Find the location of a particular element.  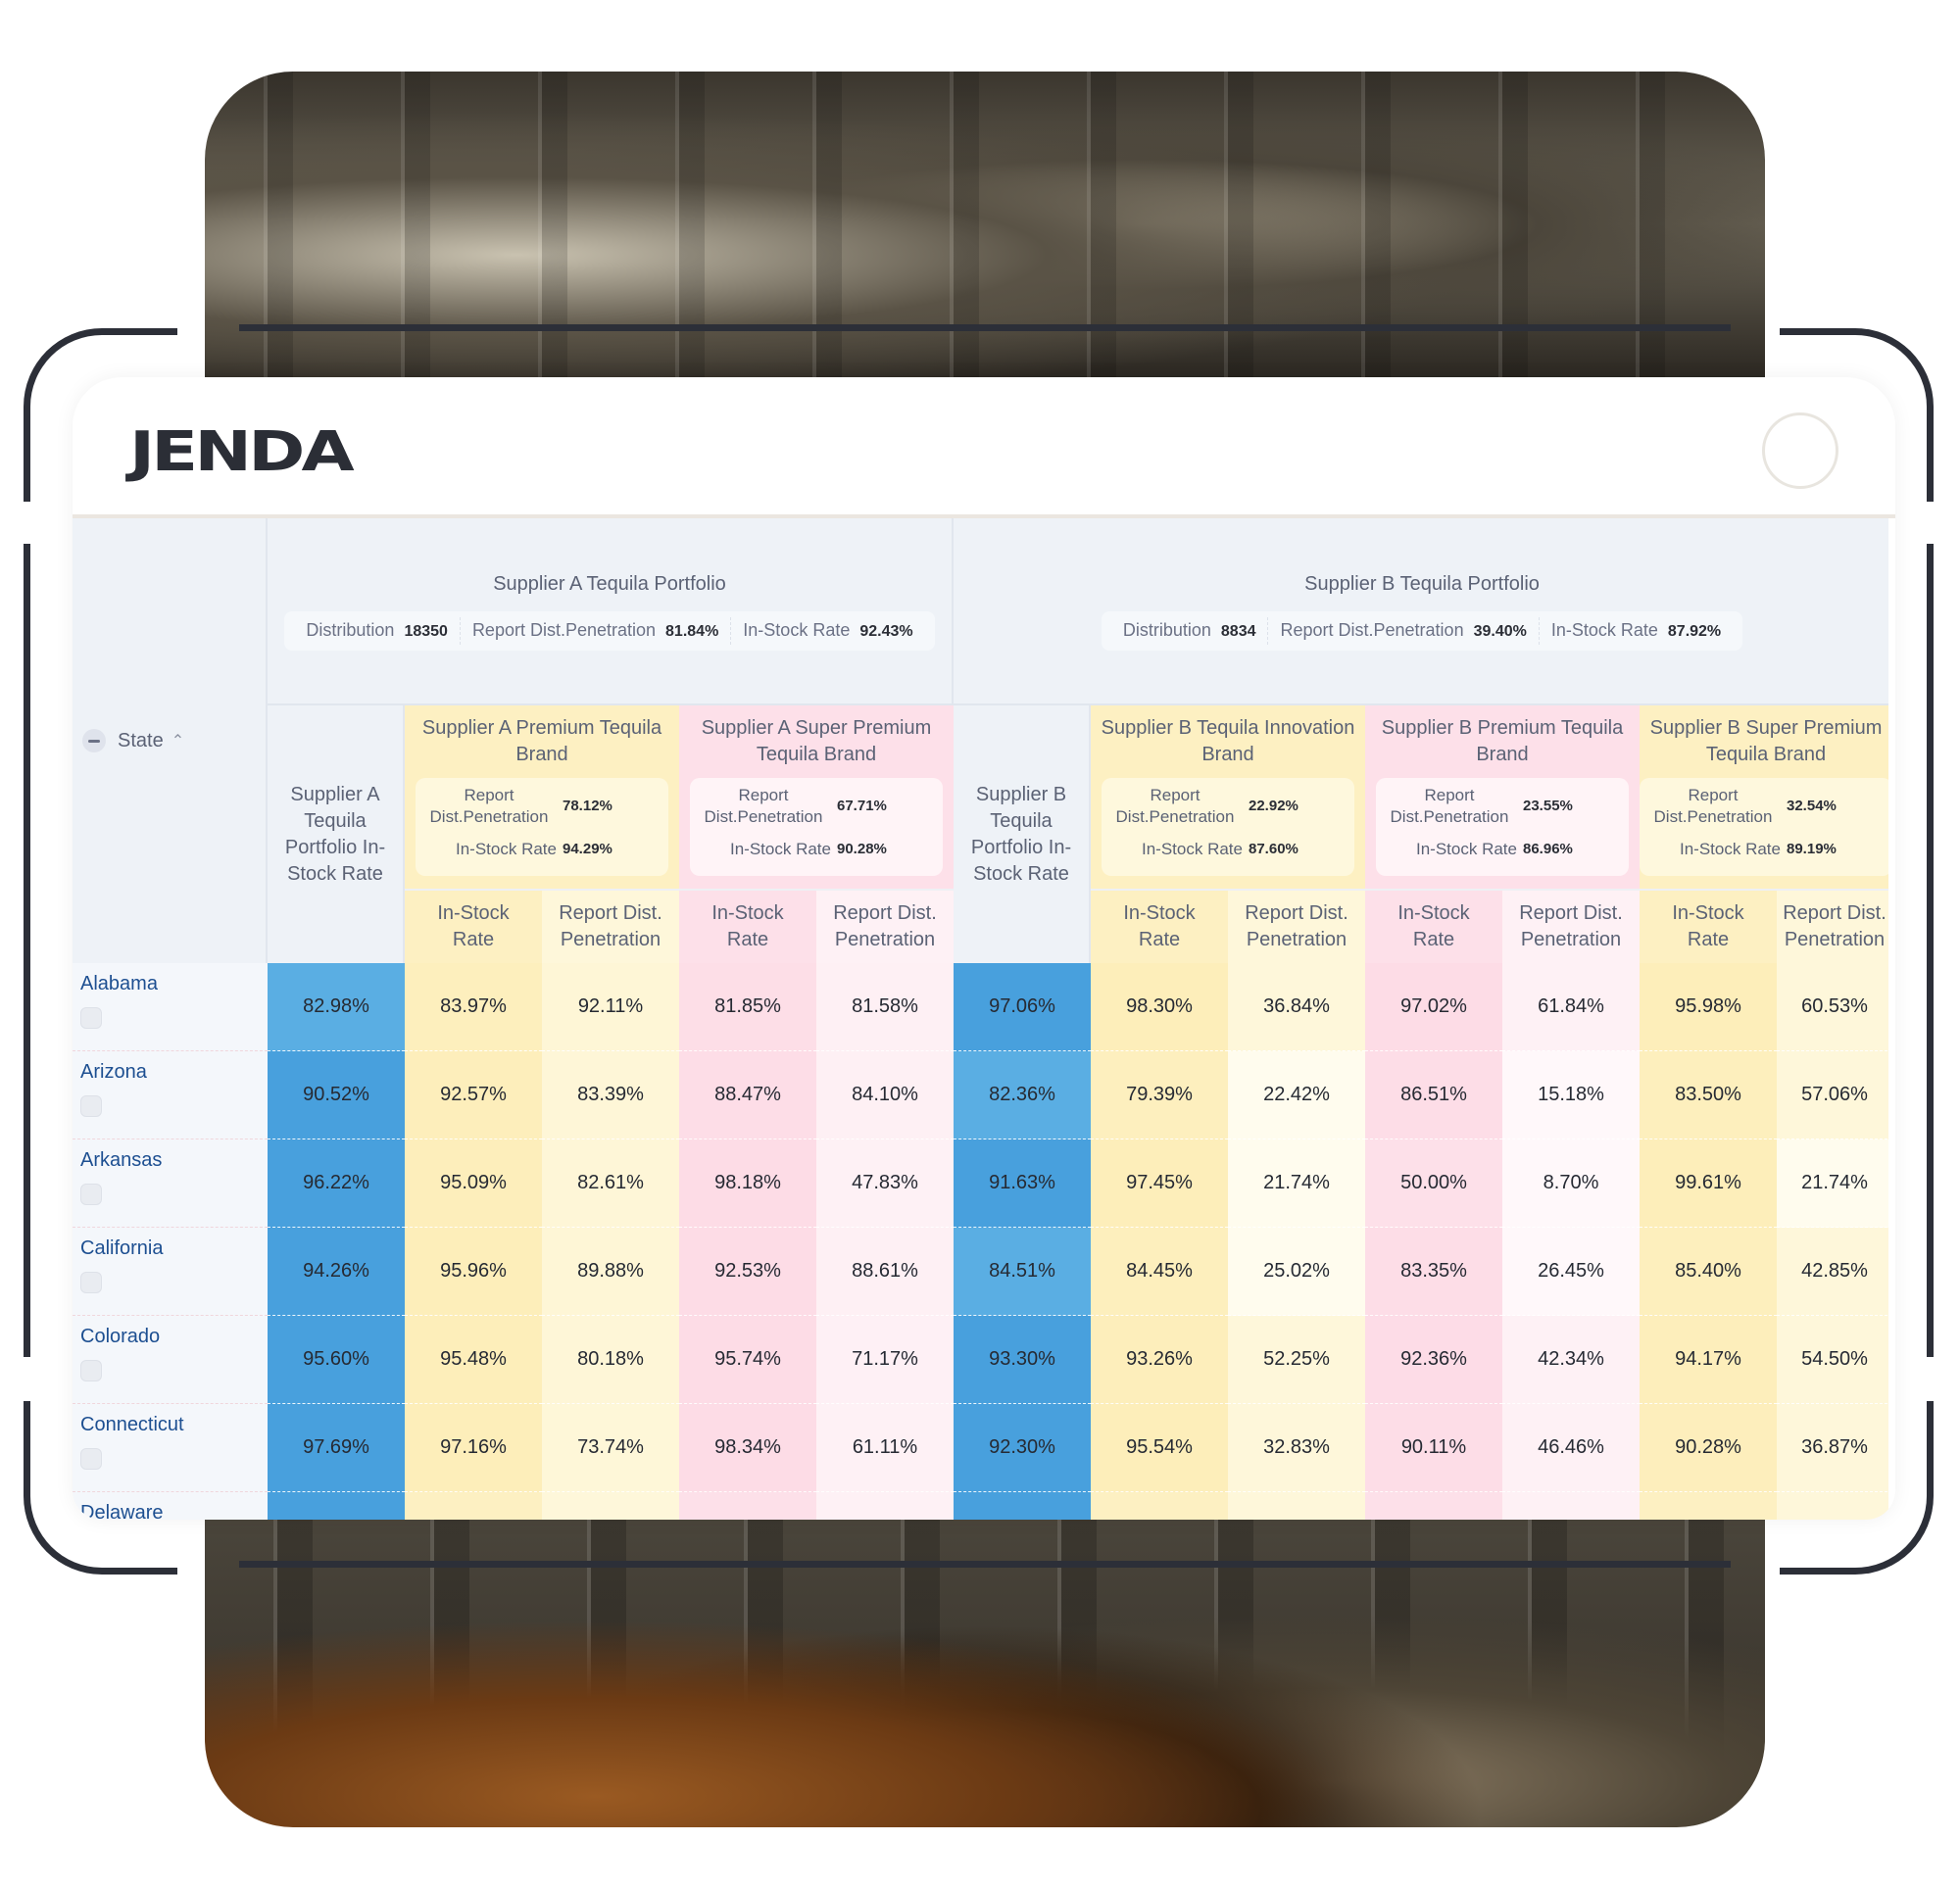

data-cell: 98.18% is located at coordinates (747, 1183).